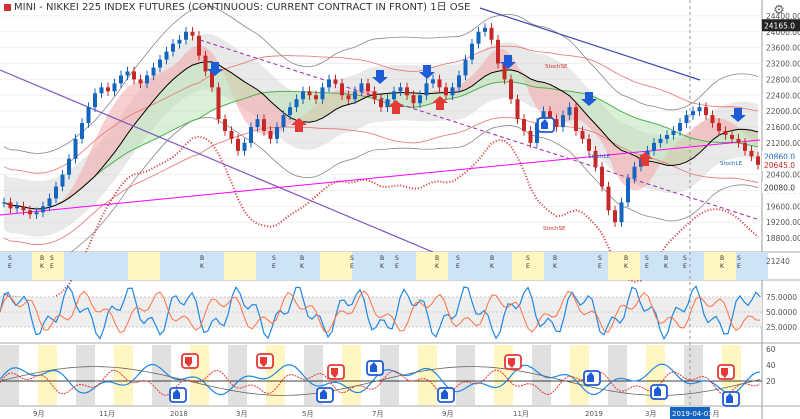 The image size is (800, 419). What do you see at coordinates (107, 414) in the screenshot?
I see `x-tick-label: 11月` at bounding box center [107, 414].